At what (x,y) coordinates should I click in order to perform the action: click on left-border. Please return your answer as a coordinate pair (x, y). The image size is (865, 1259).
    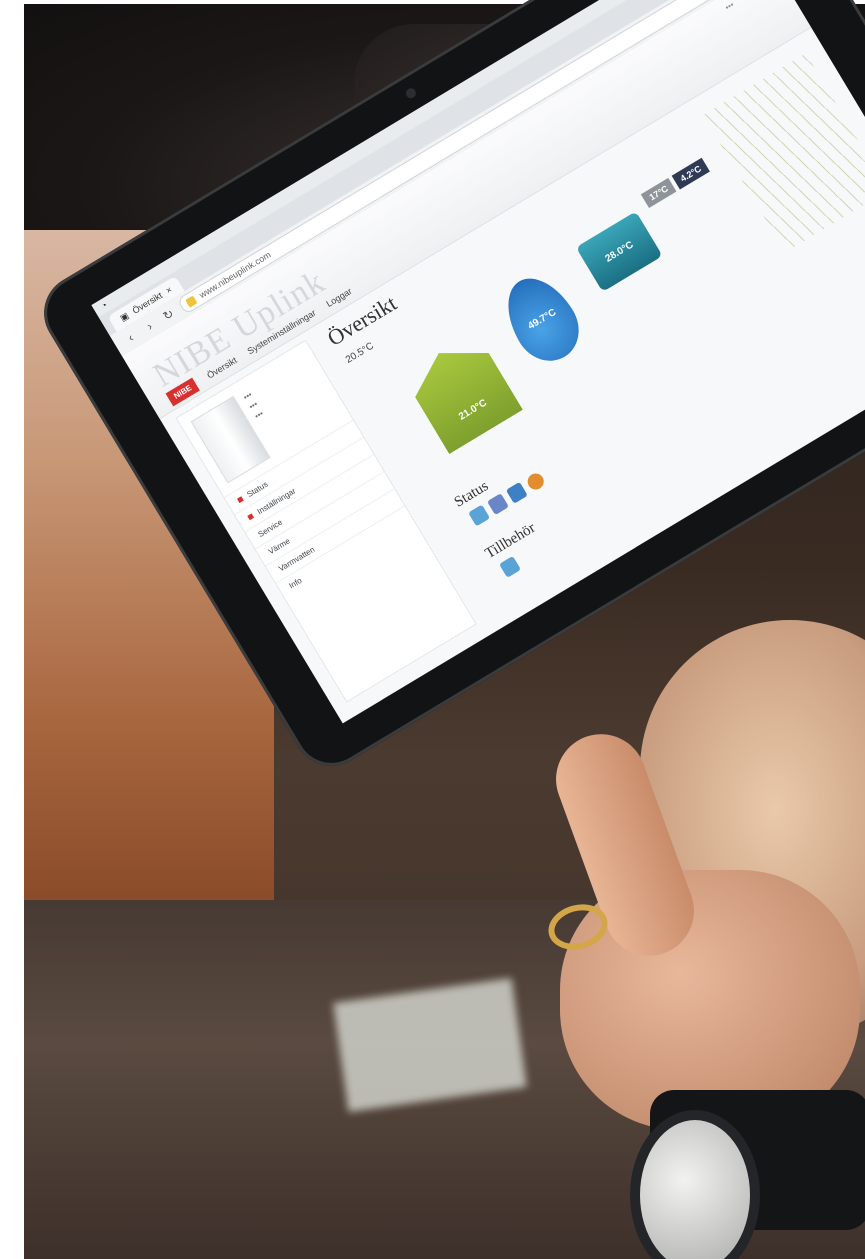
    Looking at the image, I should click on (12, 629).